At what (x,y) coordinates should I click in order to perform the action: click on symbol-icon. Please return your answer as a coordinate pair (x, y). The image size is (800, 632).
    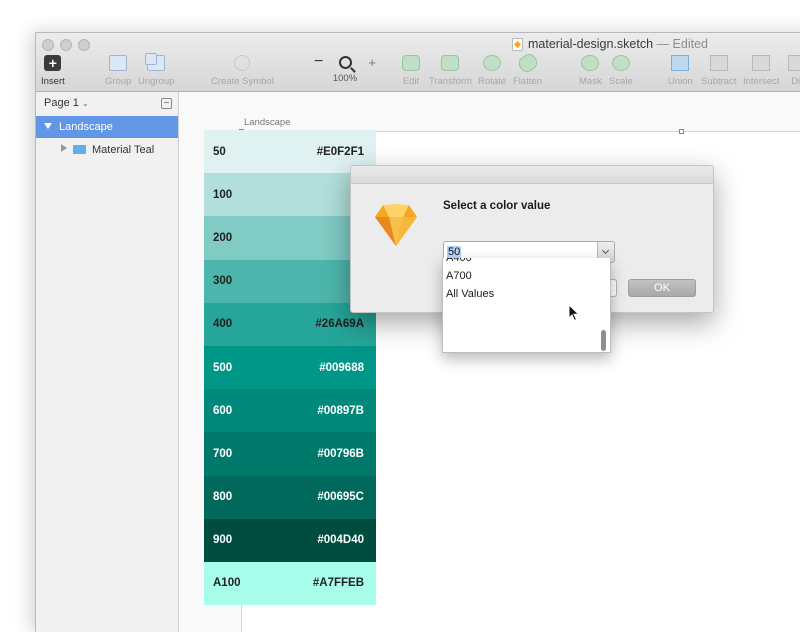
    Looking at the image, I should click on (242, 63).